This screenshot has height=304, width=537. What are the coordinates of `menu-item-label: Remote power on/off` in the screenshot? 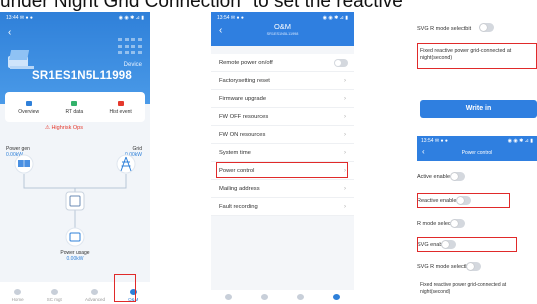 It's located at (246, 63).